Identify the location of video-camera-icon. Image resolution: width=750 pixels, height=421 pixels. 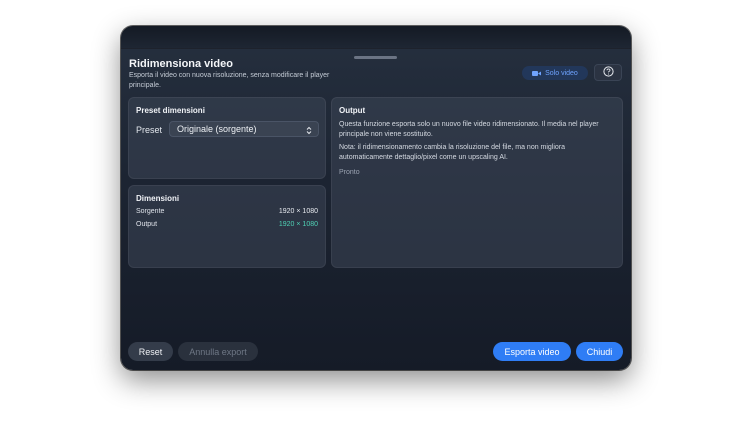
(537, 73).